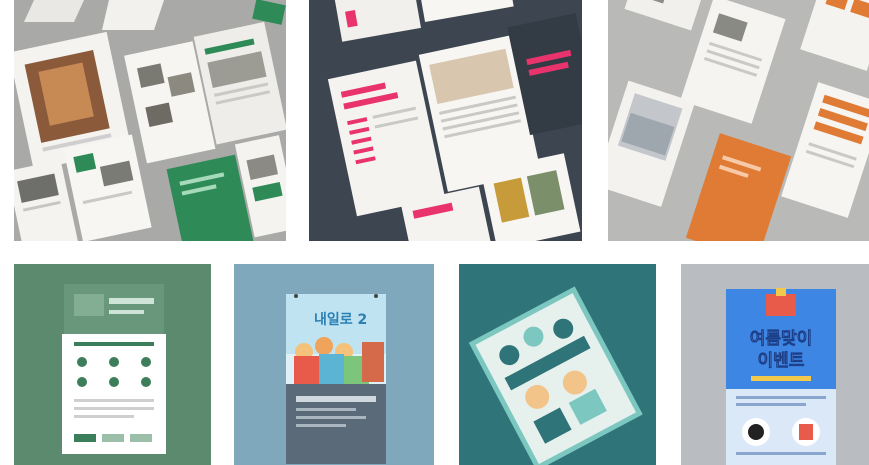  What do you see at coordinates (781, 361) in the screenshot?
I see `poster-headline-line2: 이벤트` at bounding box center [781, 361].